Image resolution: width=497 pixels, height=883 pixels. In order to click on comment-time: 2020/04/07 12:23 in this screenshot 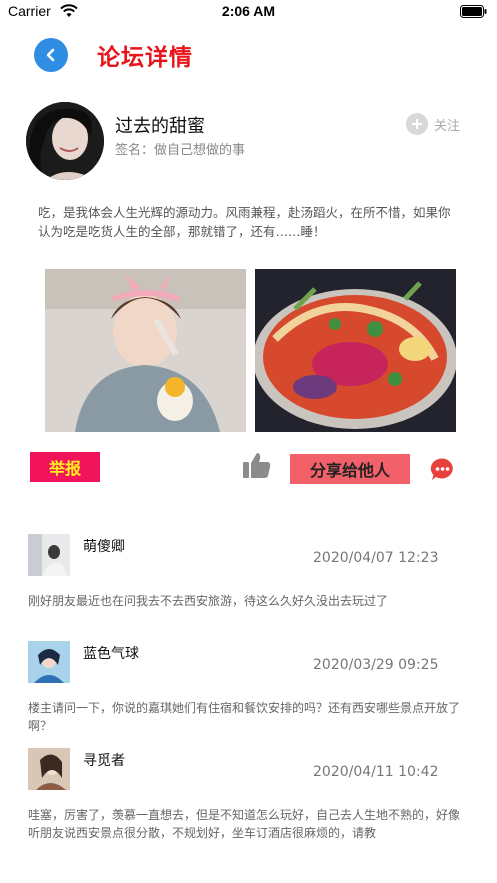, I will do `click(376, 558)`.